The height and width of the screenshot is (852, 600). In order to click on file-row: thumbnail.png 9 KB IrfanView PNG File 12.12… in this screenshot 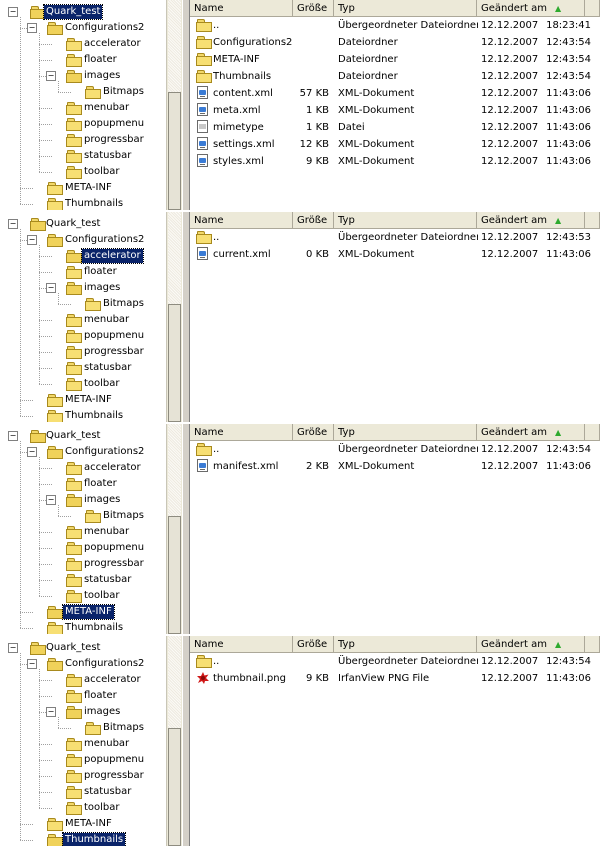, I will do `click(395, 678)`.